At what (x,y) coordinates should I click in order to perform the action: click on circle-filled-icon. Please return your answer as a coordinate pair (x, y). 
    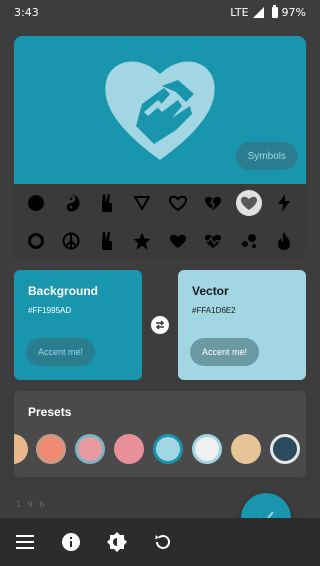
    Looking at the image, I should click on (36, 203).